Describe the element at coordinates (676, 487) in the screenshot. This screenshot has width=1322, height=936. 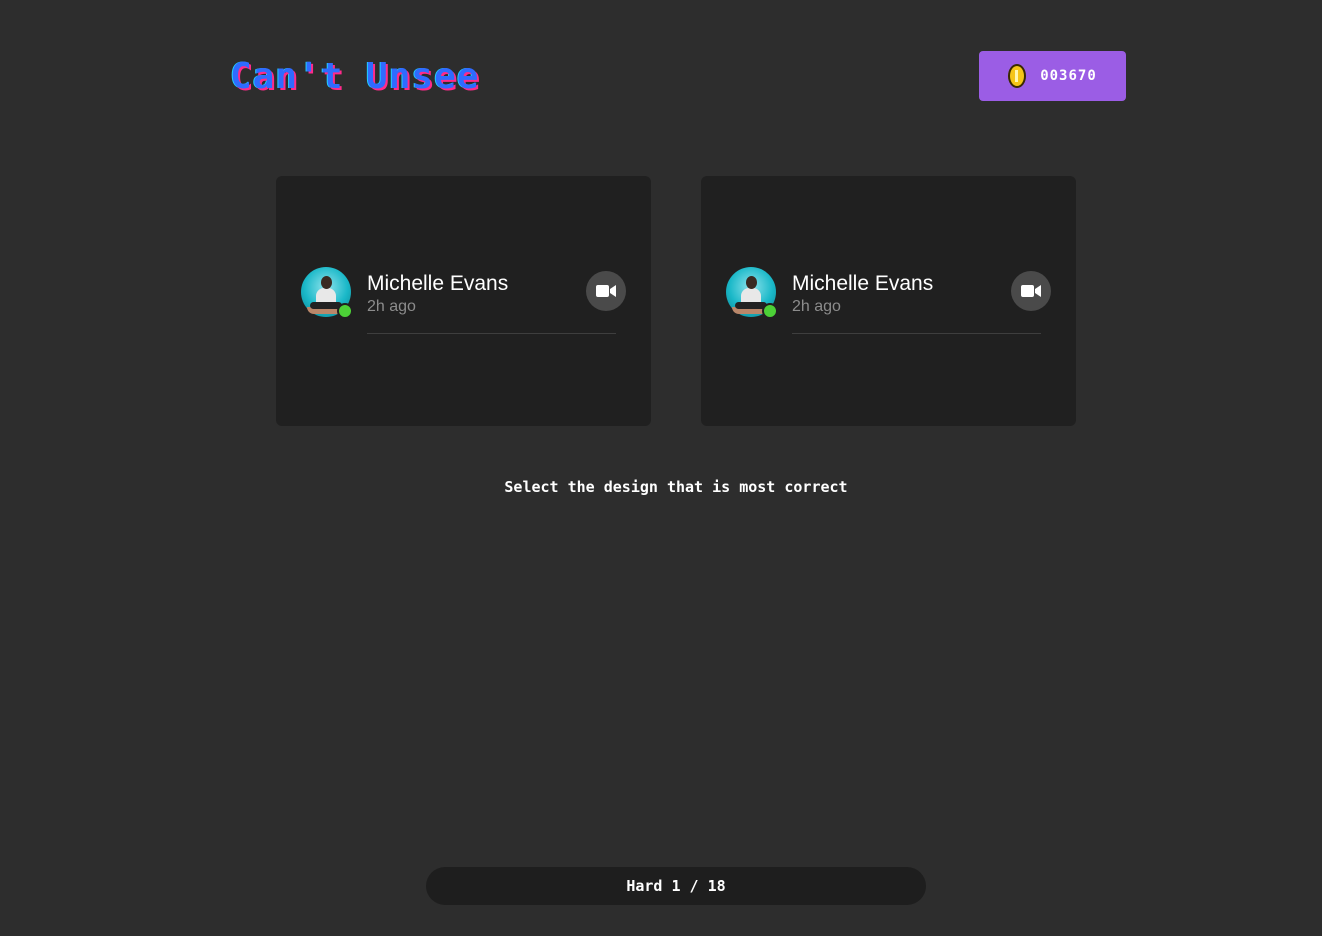
I see `instruction-text: Select the design that is most correct` at that location.